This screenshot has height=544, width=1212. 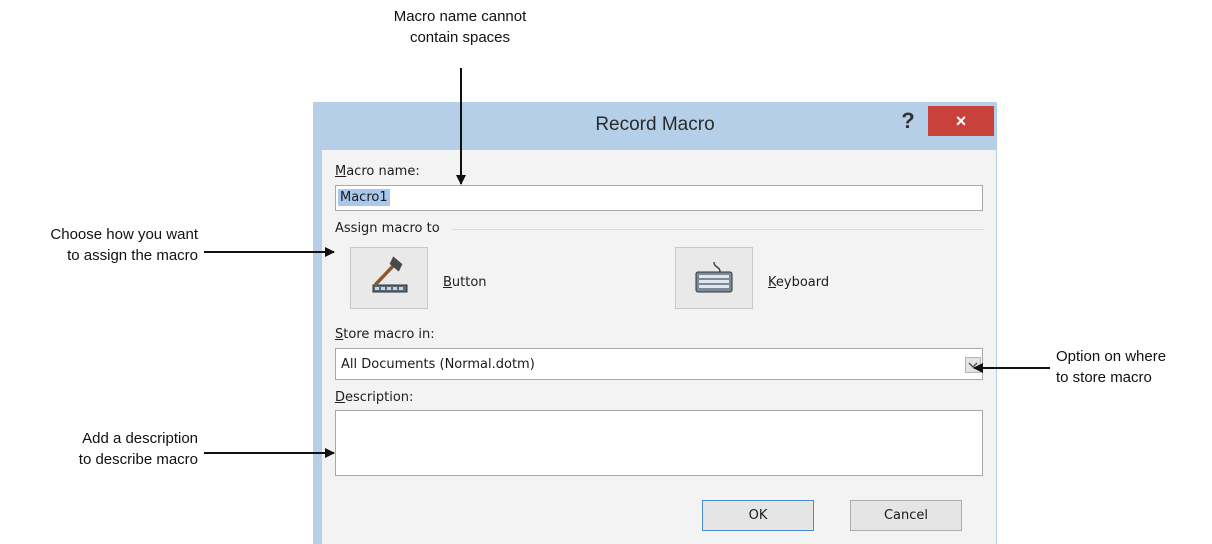 I want to click on assign-keyboard-button, so click(x=714, y=278).